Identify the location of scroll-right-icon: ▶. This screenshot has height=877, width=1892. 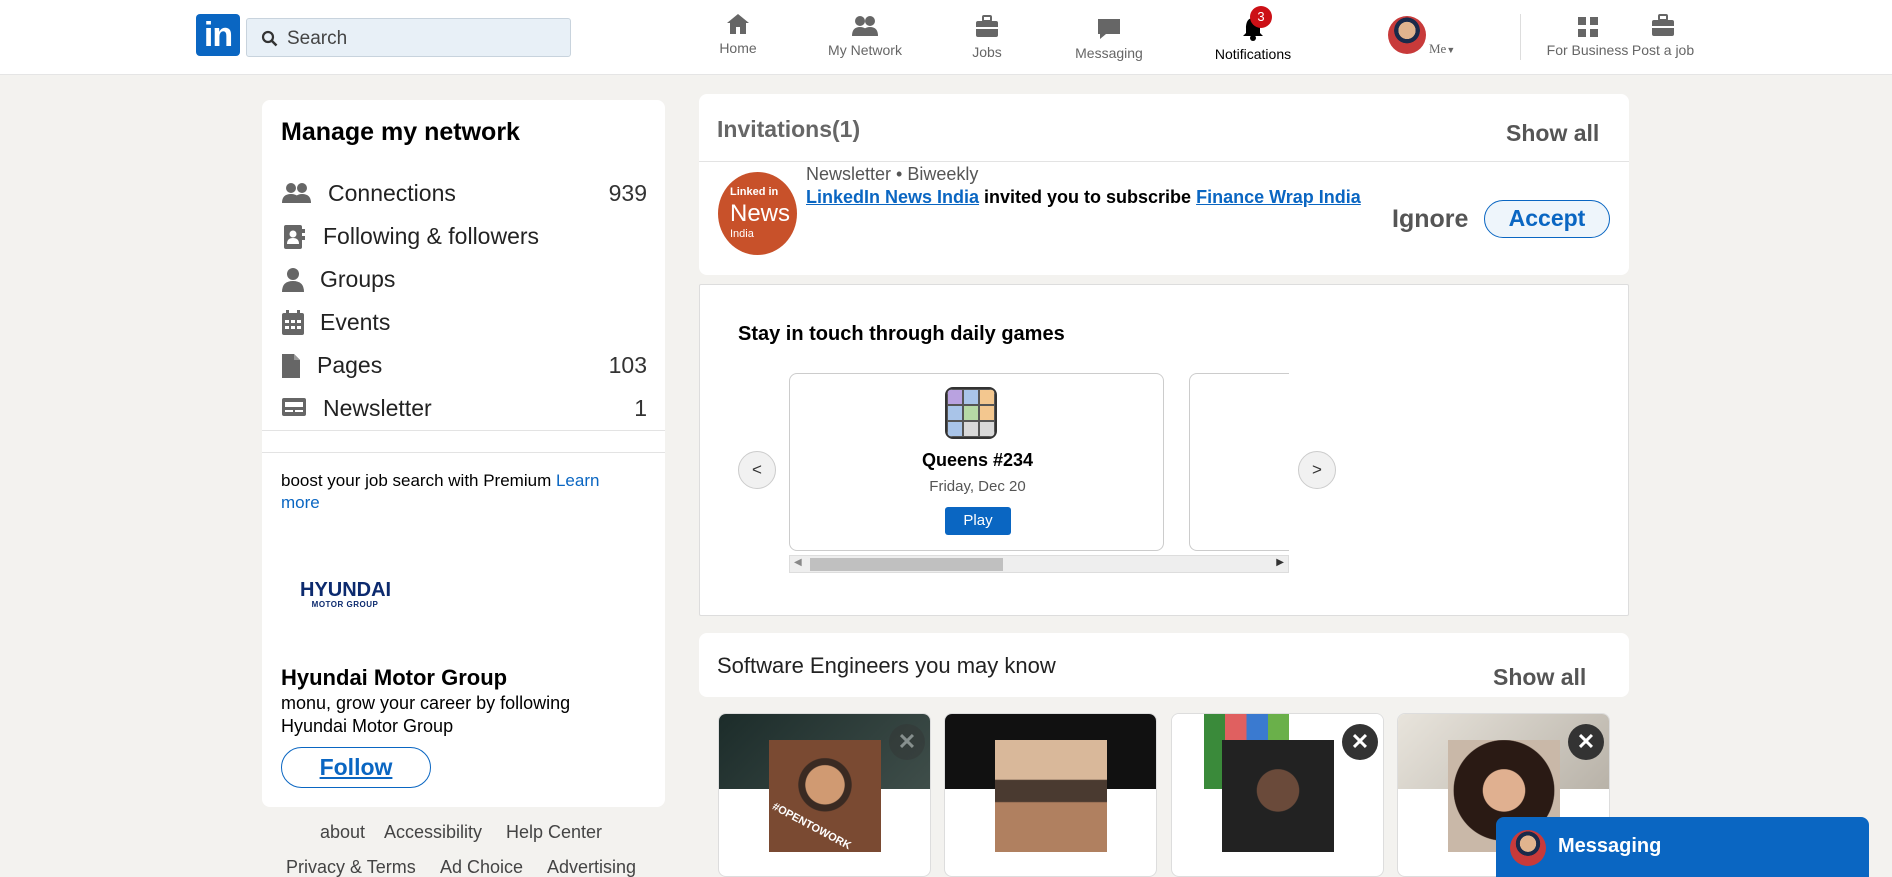
(1280, 562).